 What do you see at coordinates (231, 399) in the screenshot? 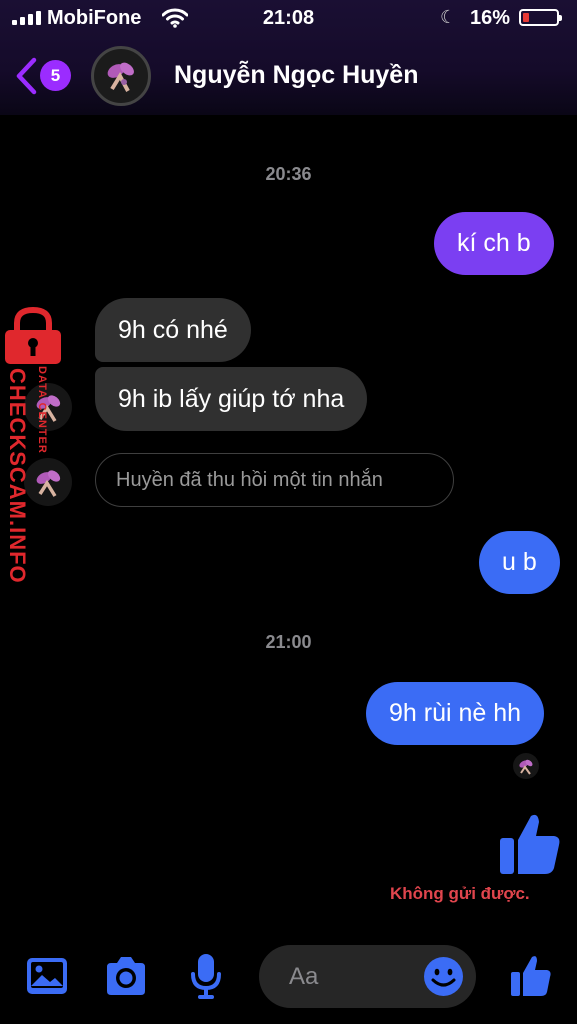
I see `incoming-message: 9h ib lấy giúp tớ nha` at bounding box center [231, 399].